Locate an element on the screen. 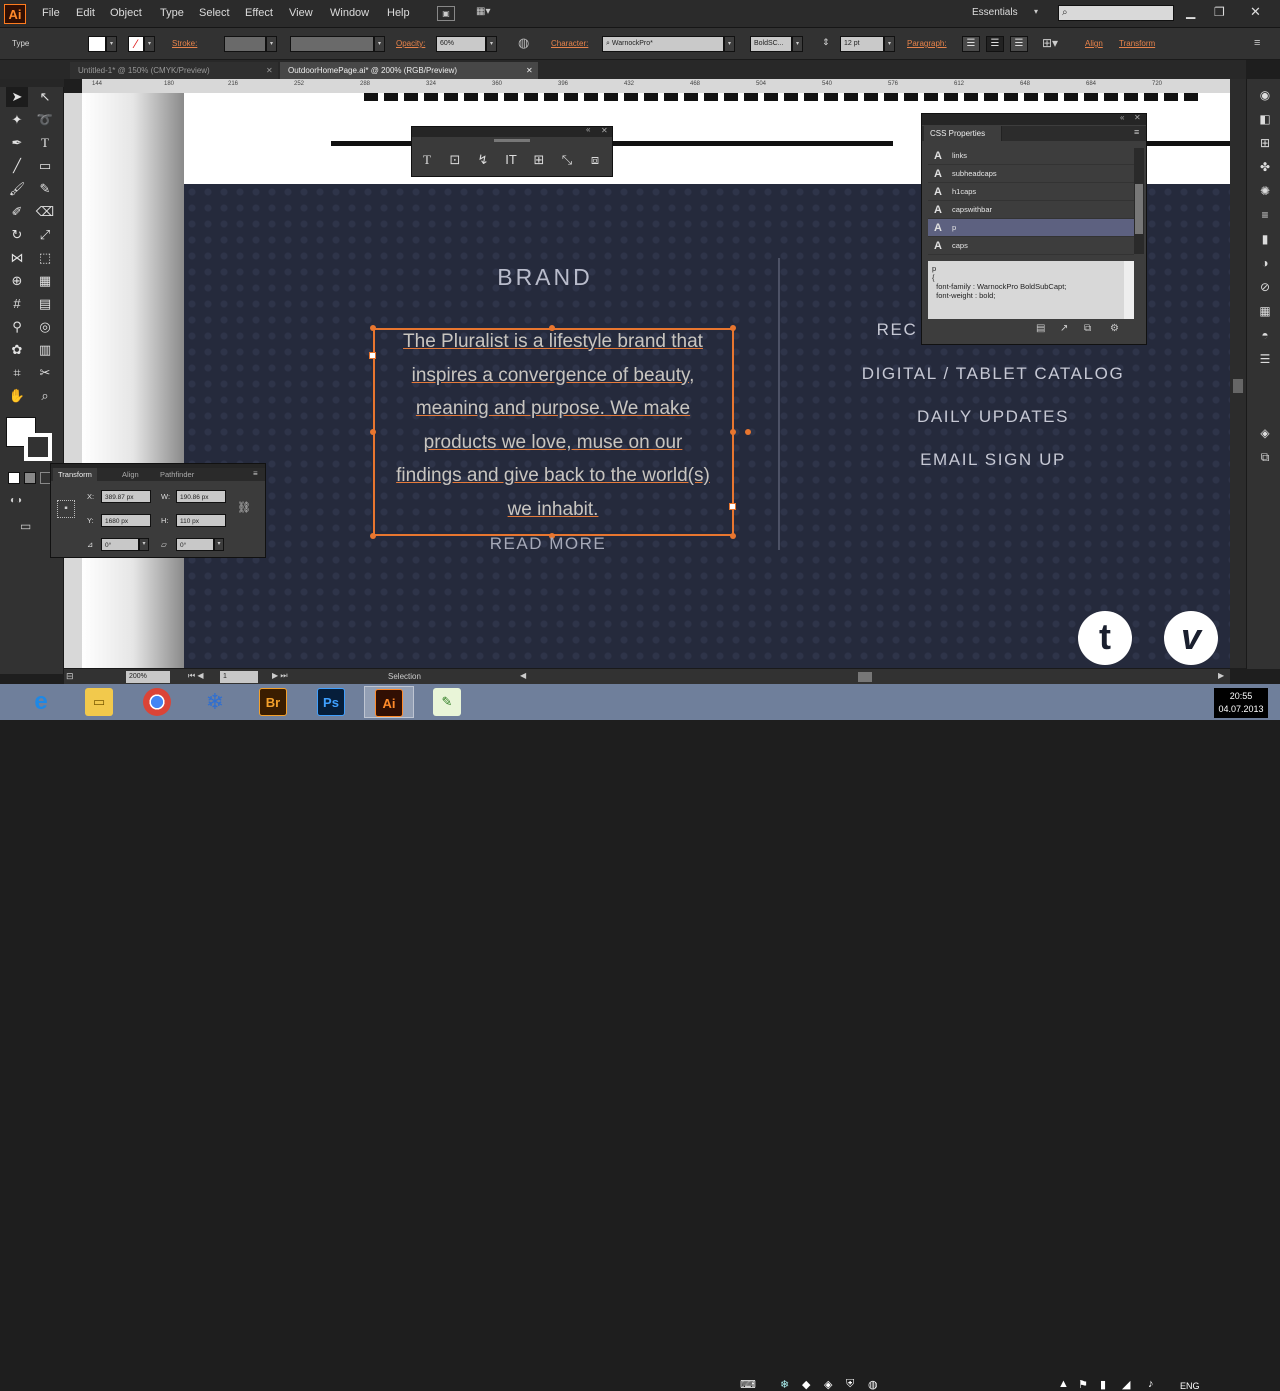  zoom-field: 200% is located at coordinates (148, 677).